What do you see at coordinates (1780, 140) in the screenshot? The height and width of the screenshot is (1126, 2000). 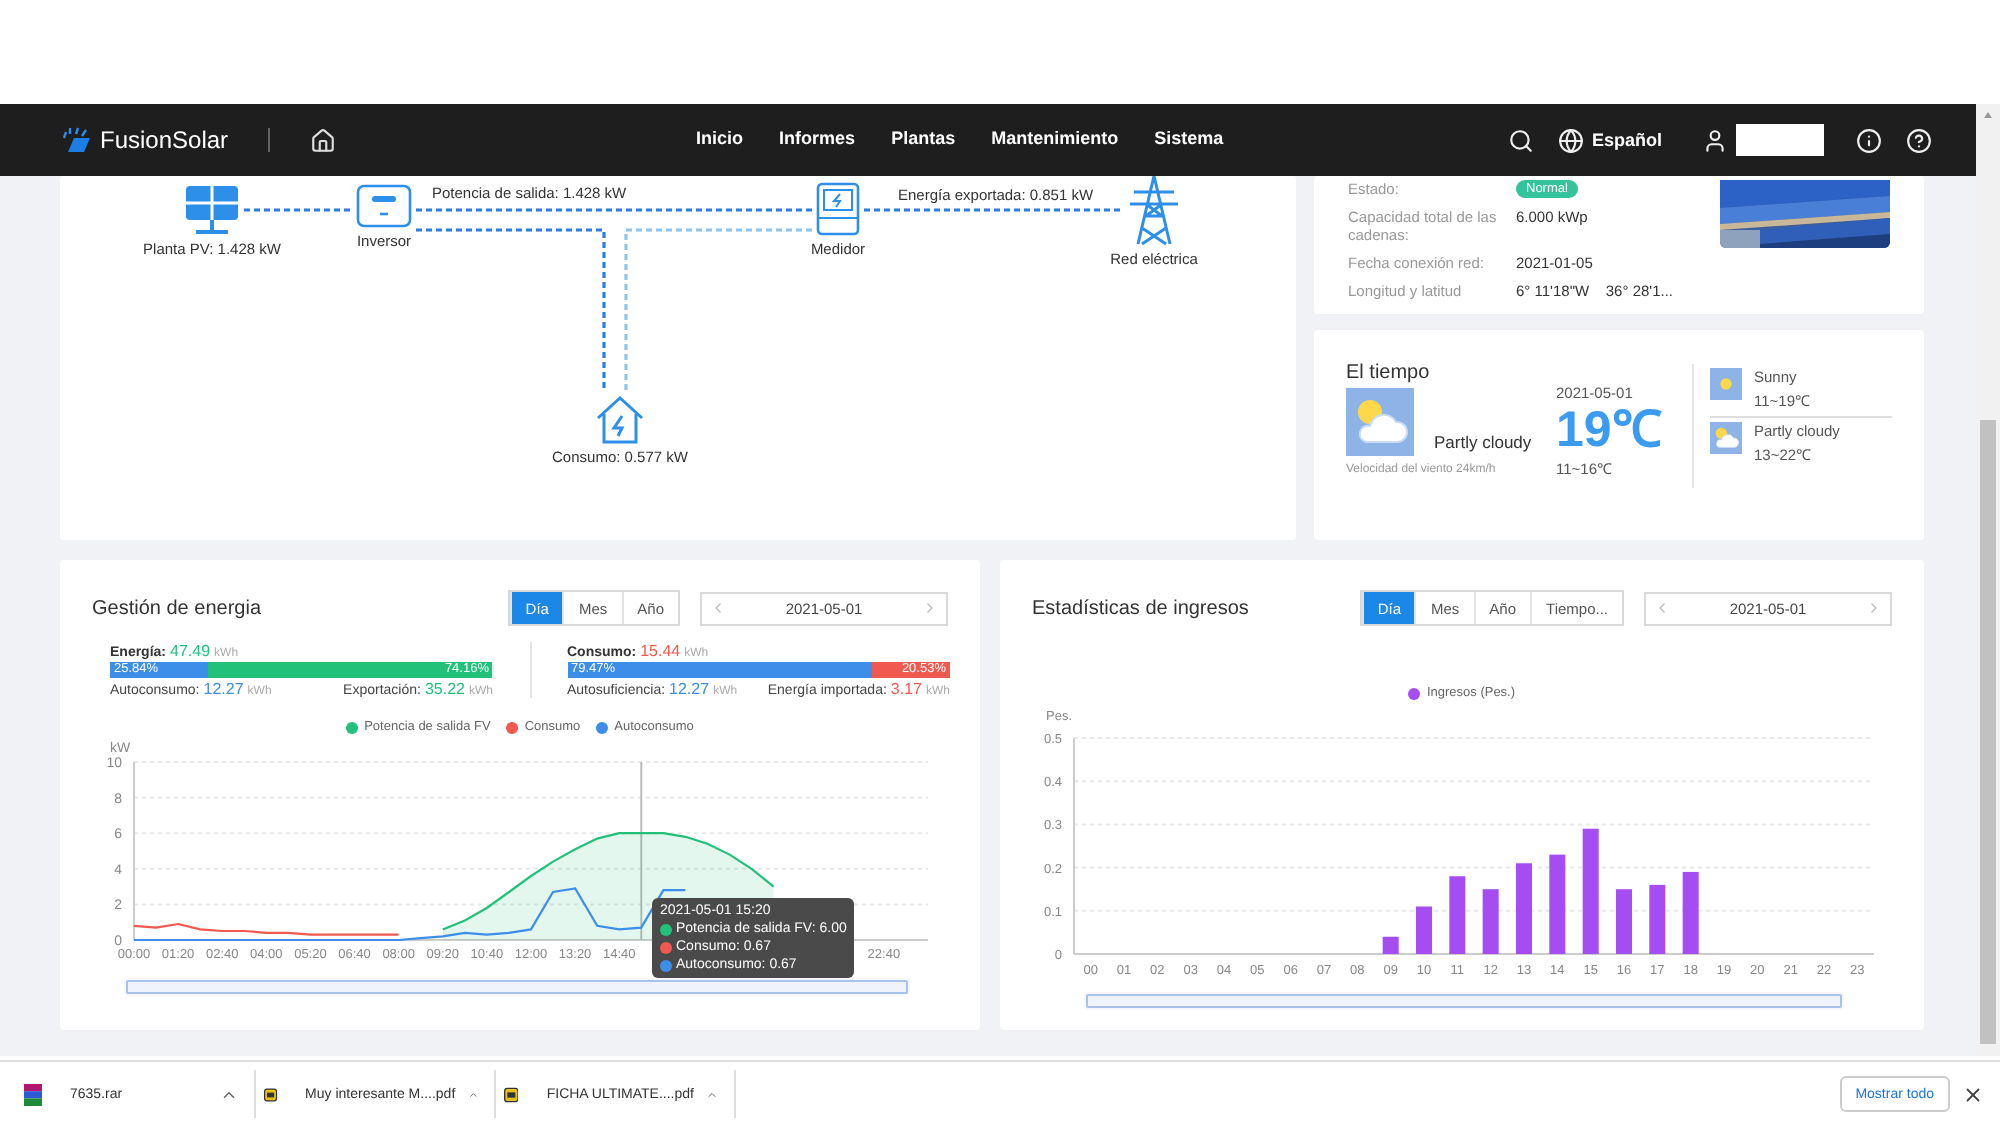 I see `user-name-field` at bounding box center [1780, 140].